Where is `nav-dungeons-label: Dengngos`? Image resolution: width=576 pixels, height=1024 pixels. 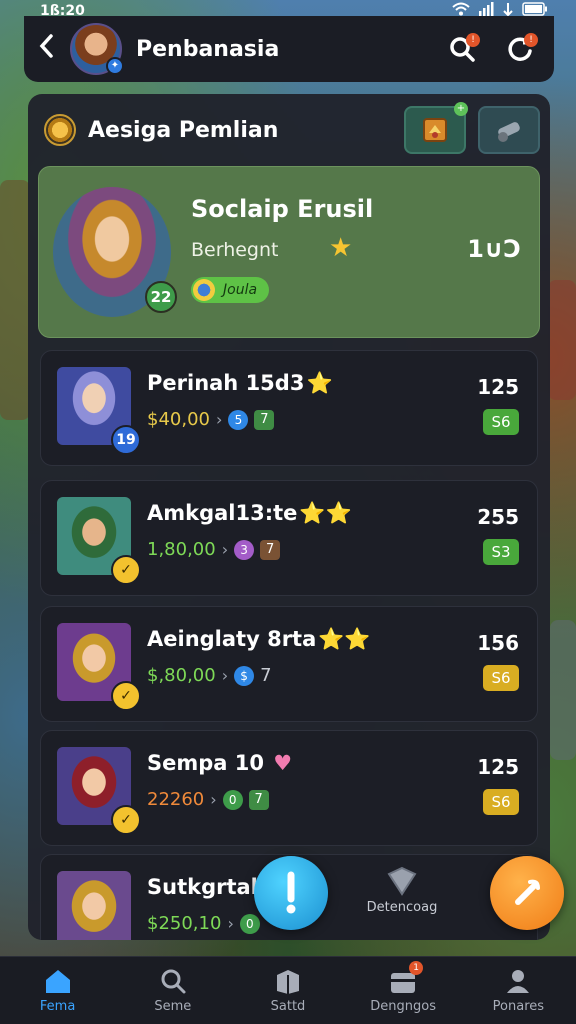 nav-dungeons-label: Dengngos is located at coordinates (403, 1006).